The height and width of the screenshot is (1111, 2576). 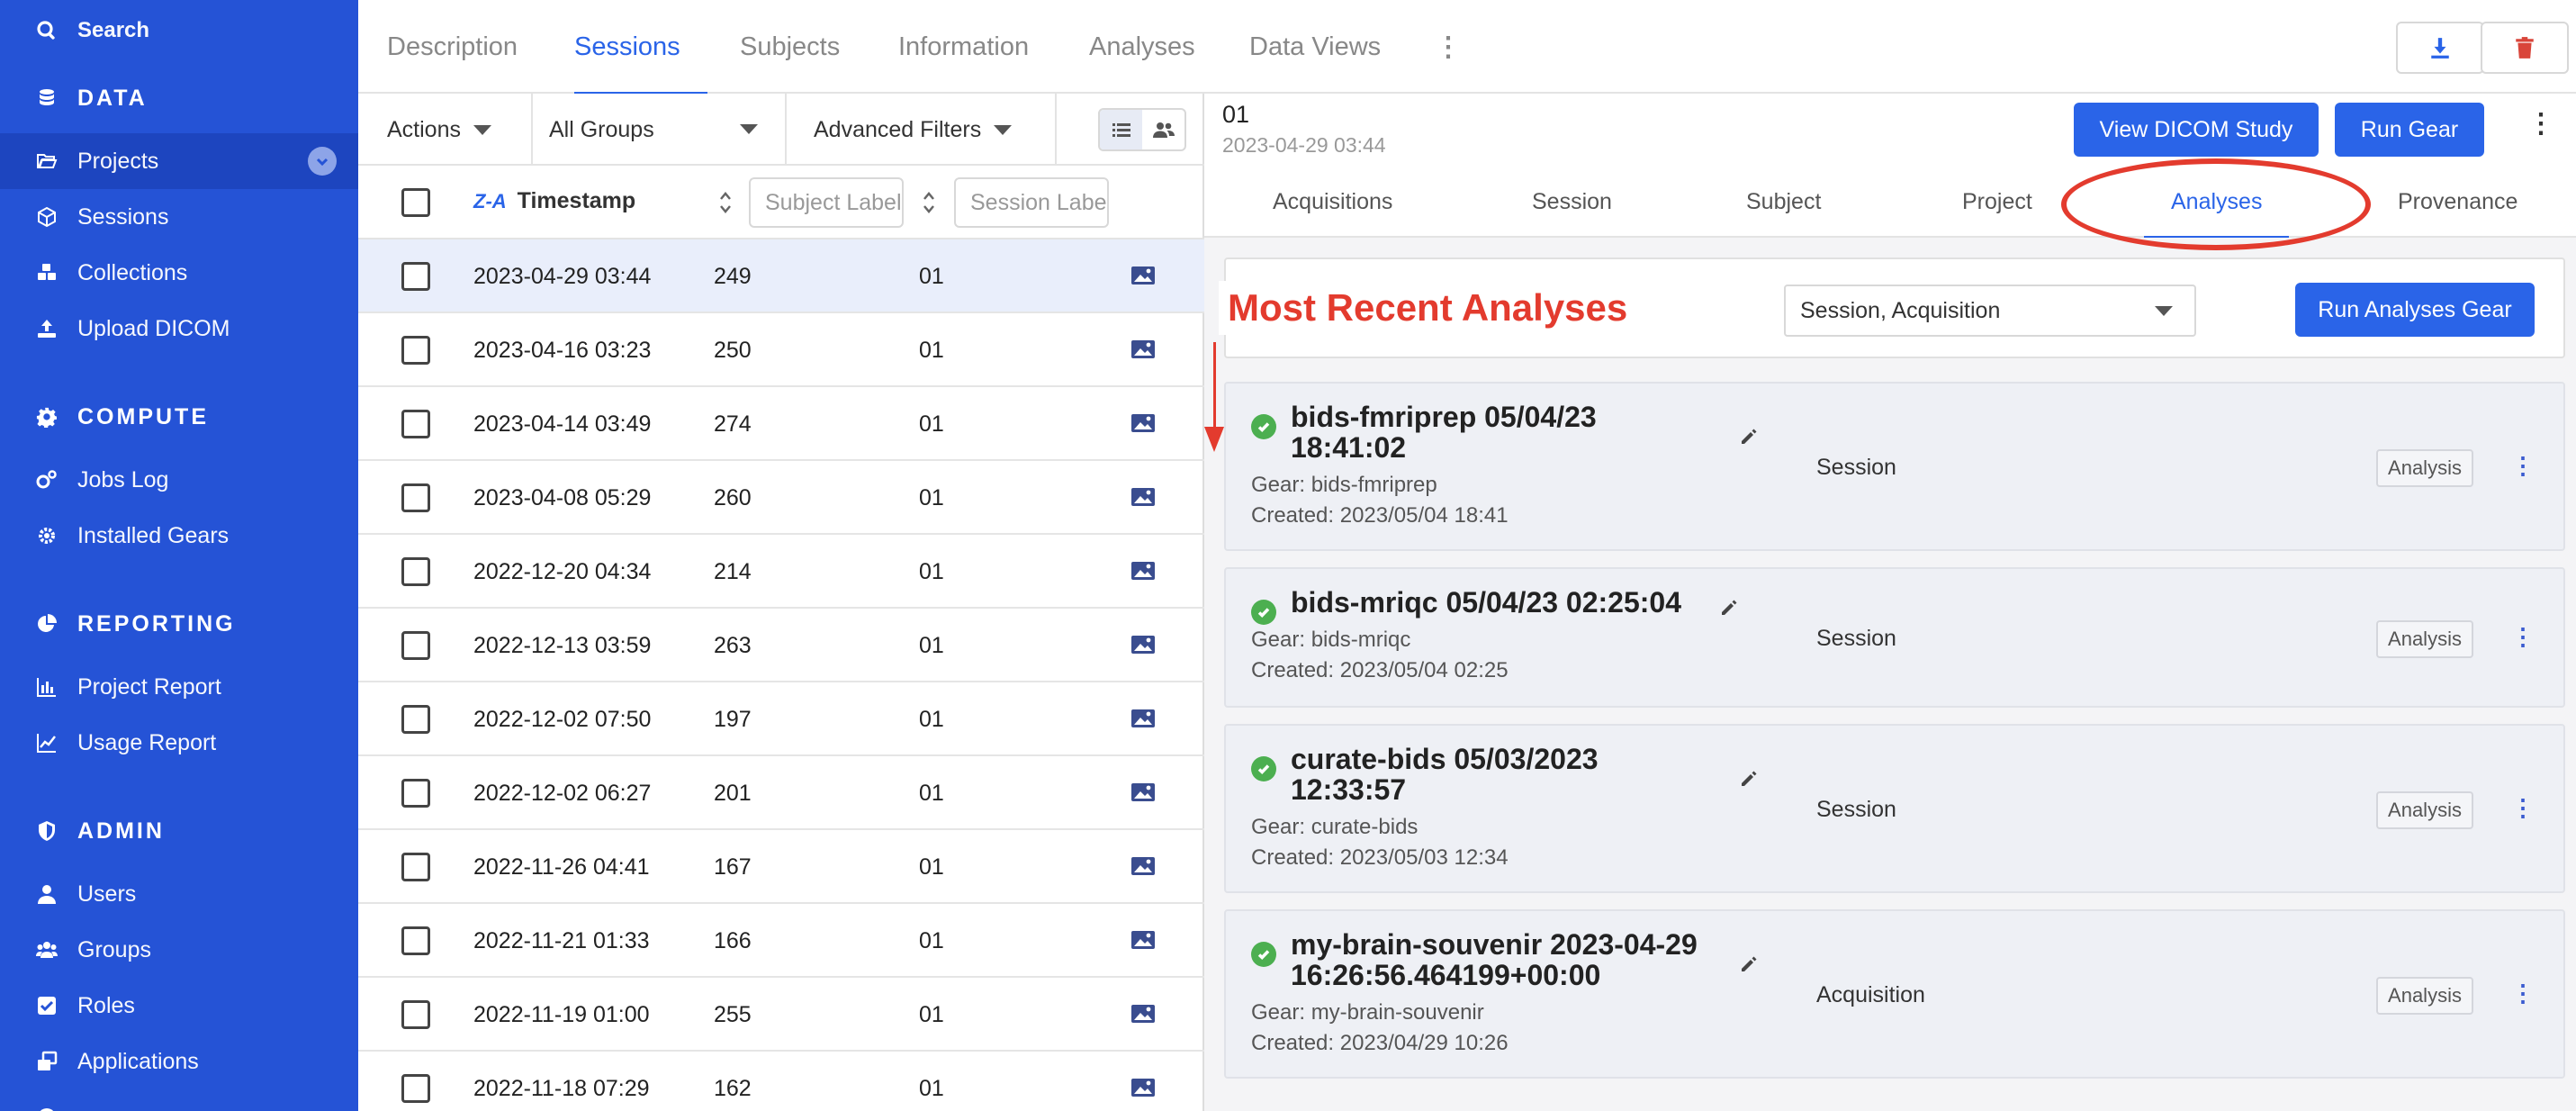 I want to click on table-row: 2023-04-16 03:23 250 01, so click(x=781, y=350).